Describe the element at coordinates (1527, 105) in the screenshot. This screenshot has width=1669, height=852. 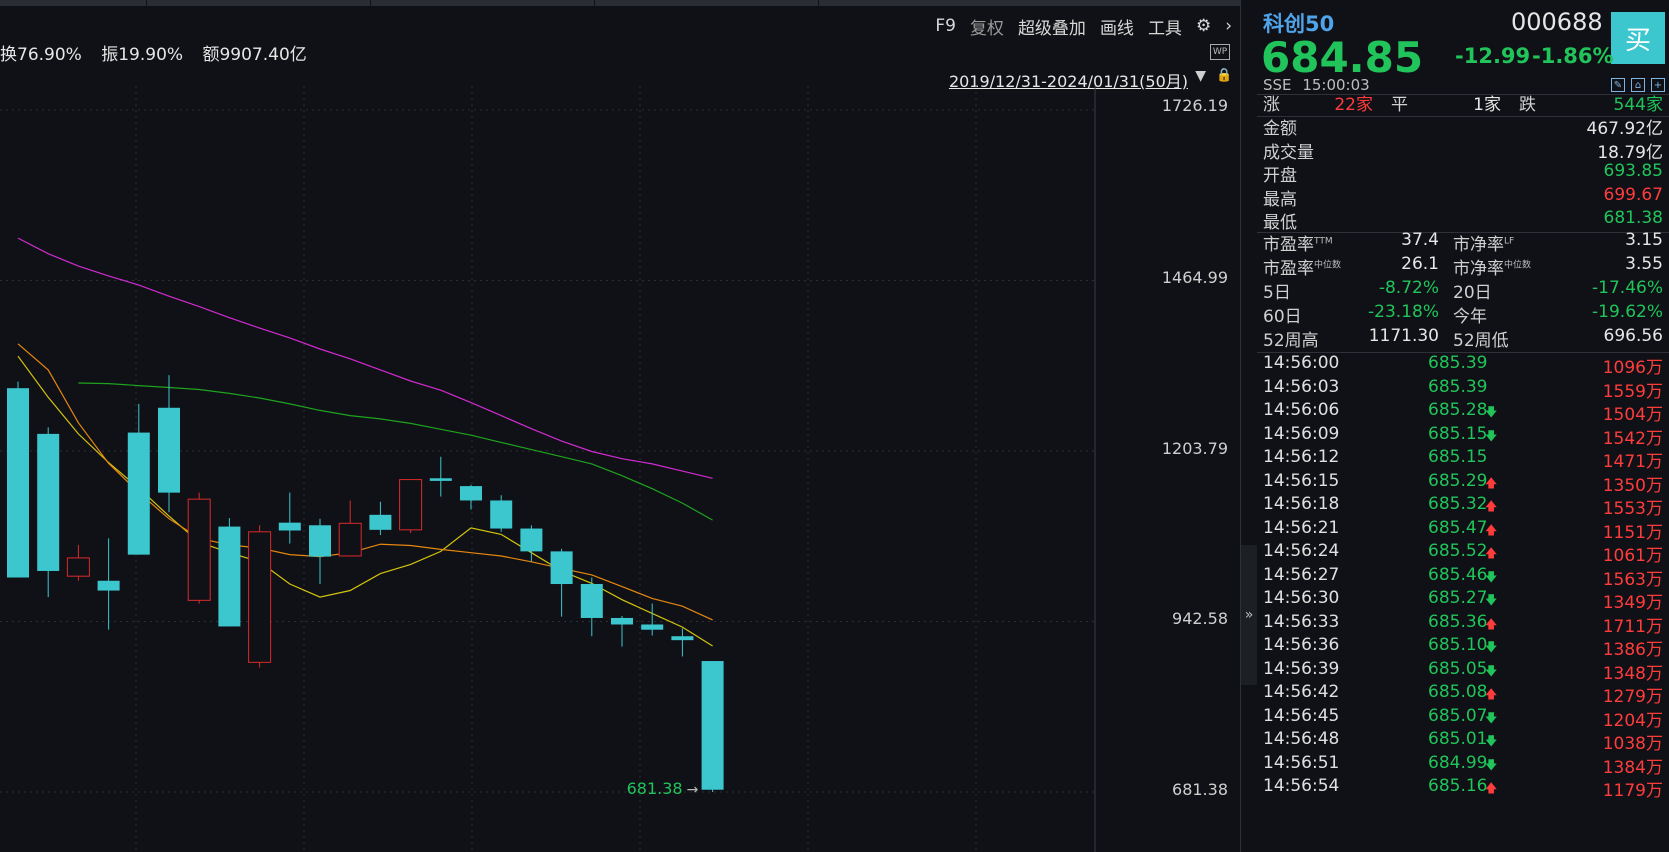
I see `down-label: 跌` at that location.